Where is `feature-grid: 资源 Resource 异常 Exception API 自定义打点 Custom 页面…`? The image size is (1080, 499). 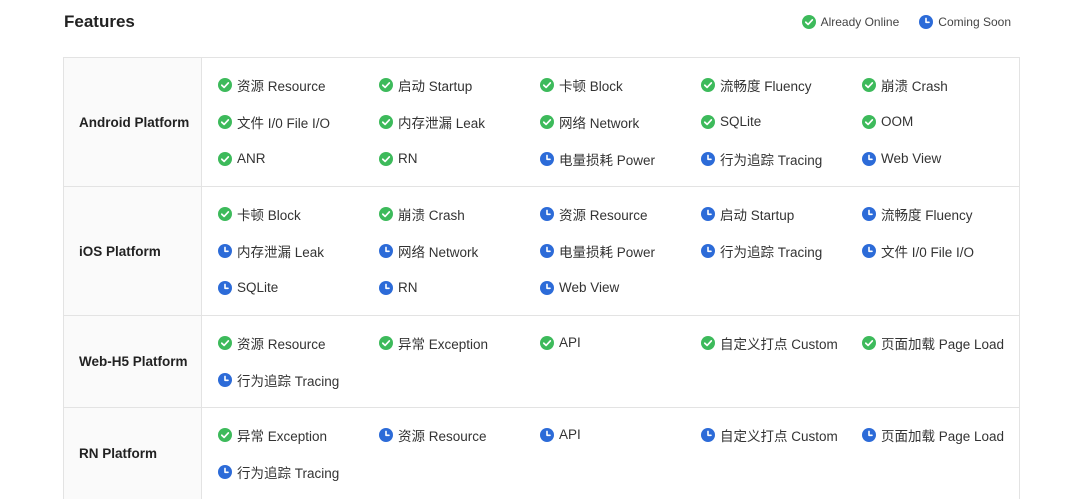 feature-grid: 资源 Resource 异常 Exception API 自定义打点 Custom 页面… is located at coordinates (612, 361).